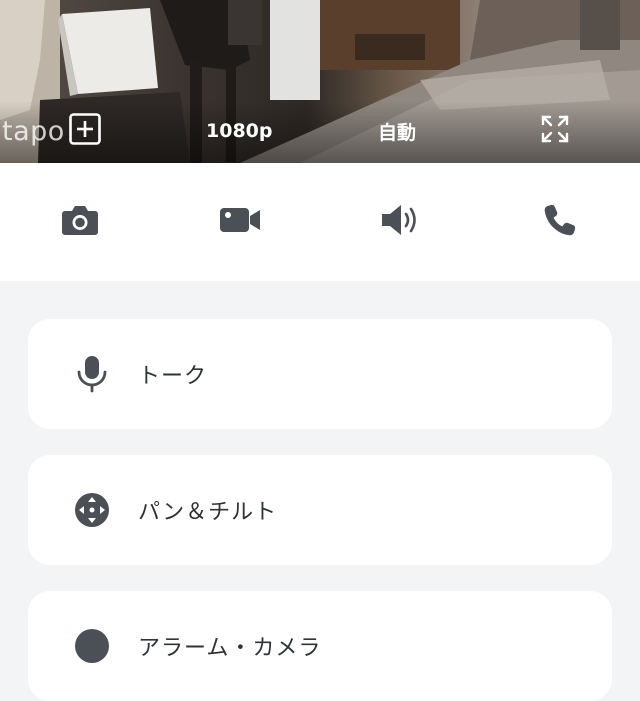 The width and height of the screenshot is (640, 701). I want to click on phone-icon, so click(560, 222).